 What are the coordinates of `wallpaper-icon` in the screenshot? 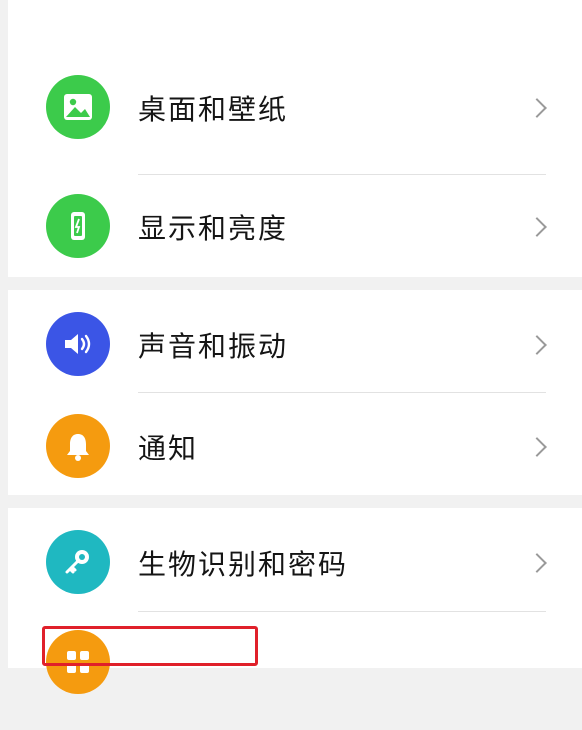 It's located at (78, 107).